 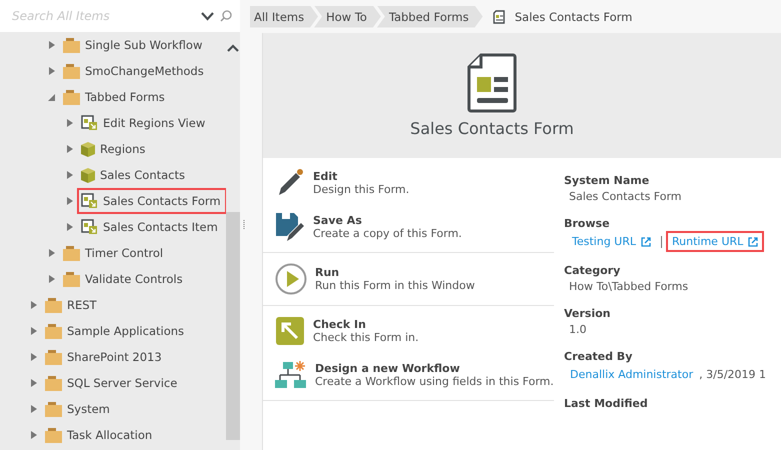 What do you see at coordinates (134, 175) in the screenshot?
I see `tree-item: Sales Contacts` at bounding box center [134, 175].